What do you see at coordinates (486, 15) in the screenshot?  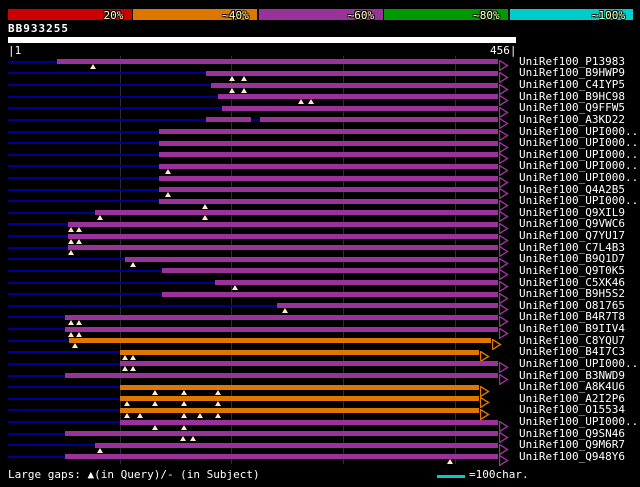 I see `identity-key-label: ~80%` at bounding box center [486, 15].